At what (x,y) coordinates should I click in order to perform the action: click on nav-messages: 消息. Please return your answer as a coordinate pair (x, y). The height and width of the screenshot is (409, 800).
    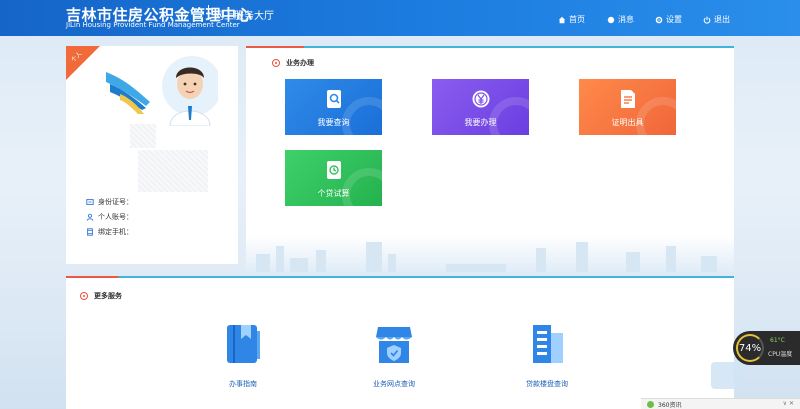
    Looking at the image, I should click on (620, 19).